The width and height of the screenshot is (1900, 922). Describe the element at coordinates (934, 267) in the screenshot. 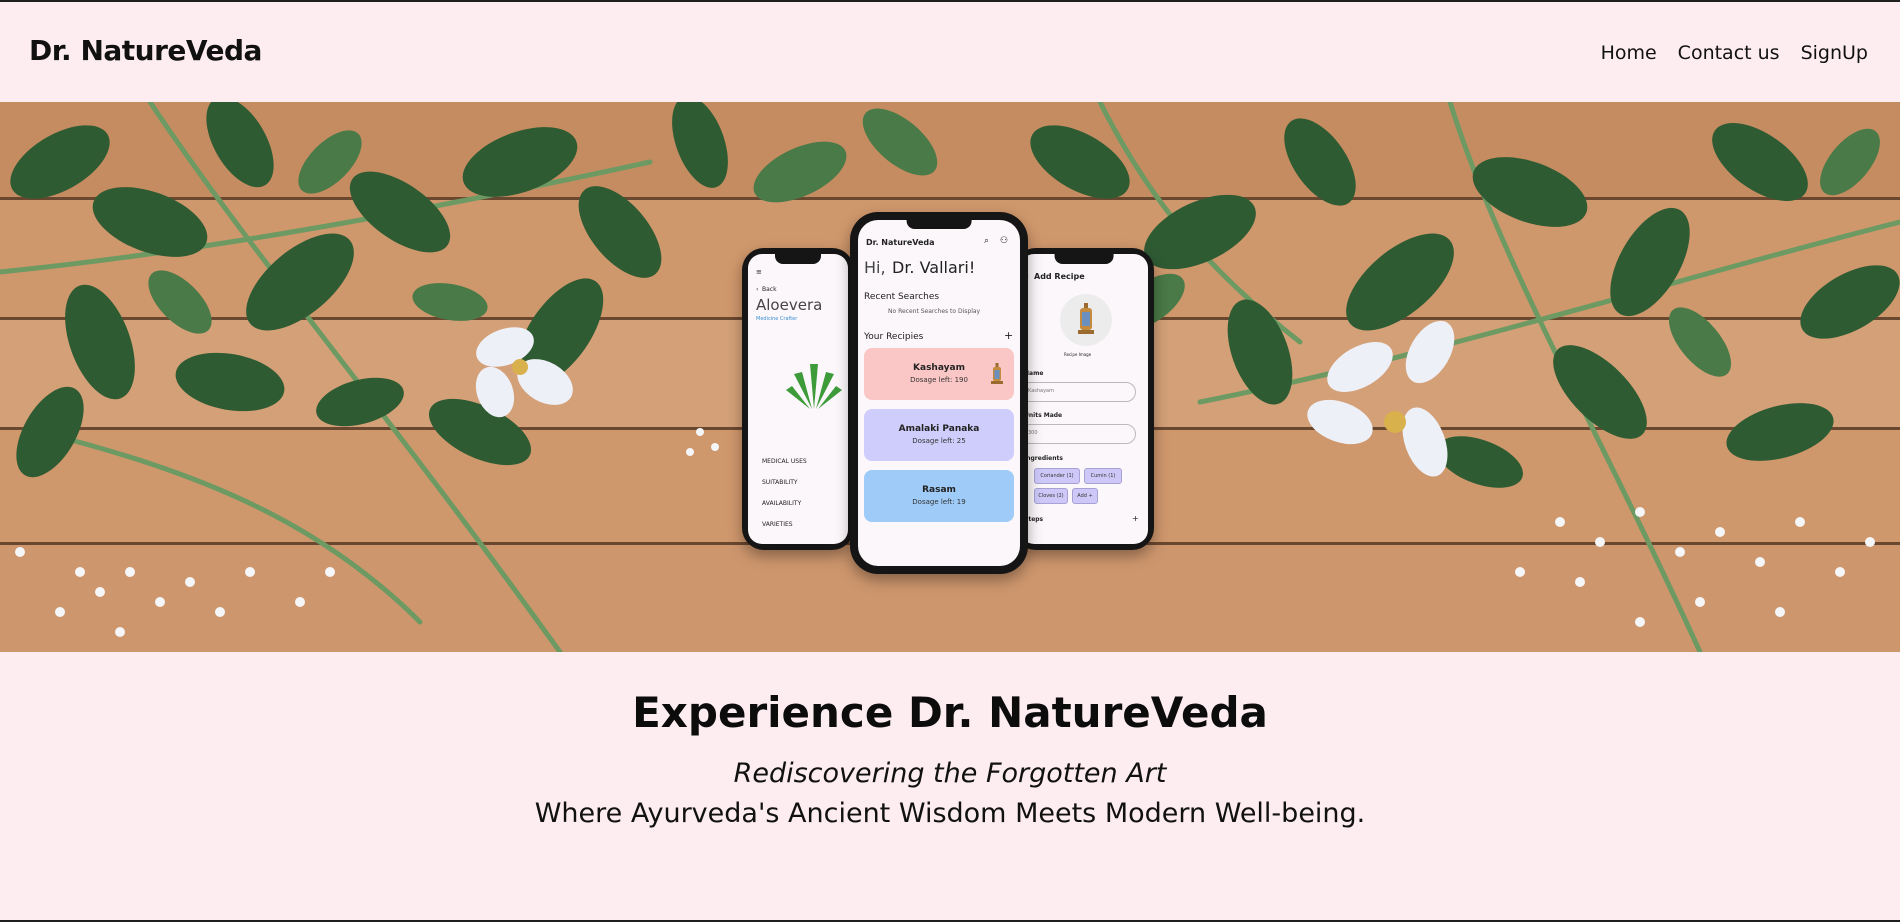

I see `greeting-name: Dr. Vallari!` at that location.